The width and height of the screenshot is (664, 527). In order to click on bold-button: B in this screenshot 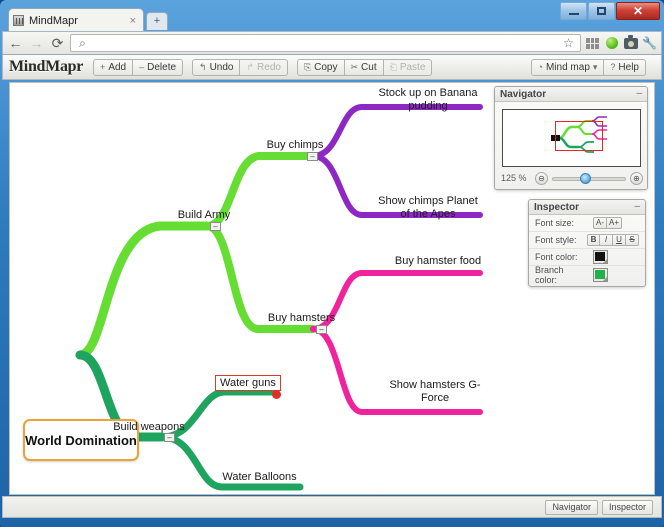, I will do `click(593, 240)`.